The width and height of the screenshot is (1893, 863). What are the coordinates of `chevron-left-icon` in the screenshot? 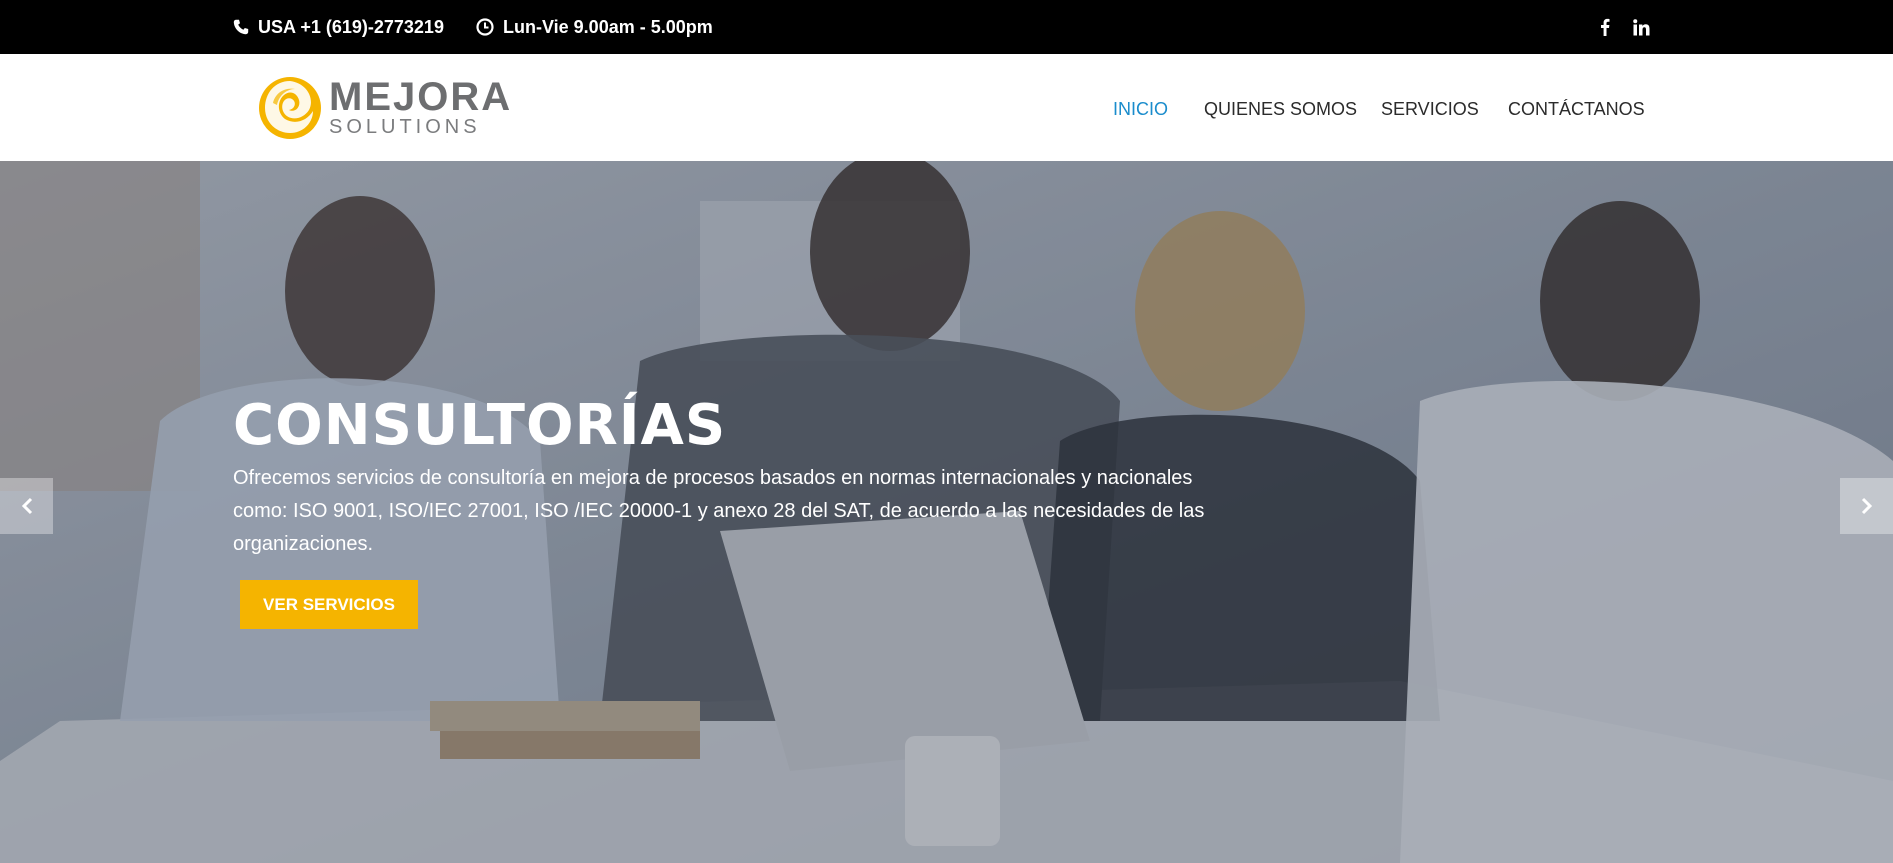 It's located at (26, 506).